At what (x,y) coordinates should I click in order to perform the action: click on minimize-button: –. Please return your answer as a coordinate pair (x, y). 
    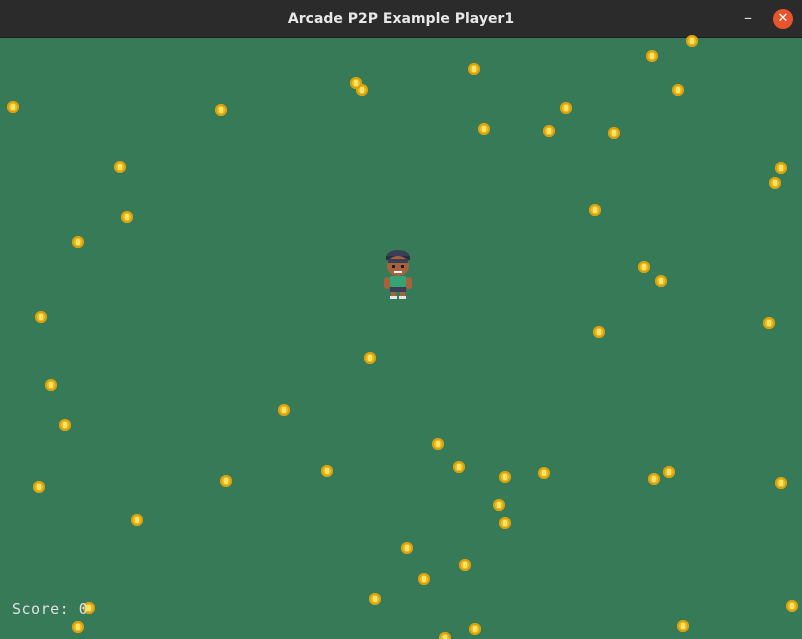
    Looking at the image, I should click on (748, 19).